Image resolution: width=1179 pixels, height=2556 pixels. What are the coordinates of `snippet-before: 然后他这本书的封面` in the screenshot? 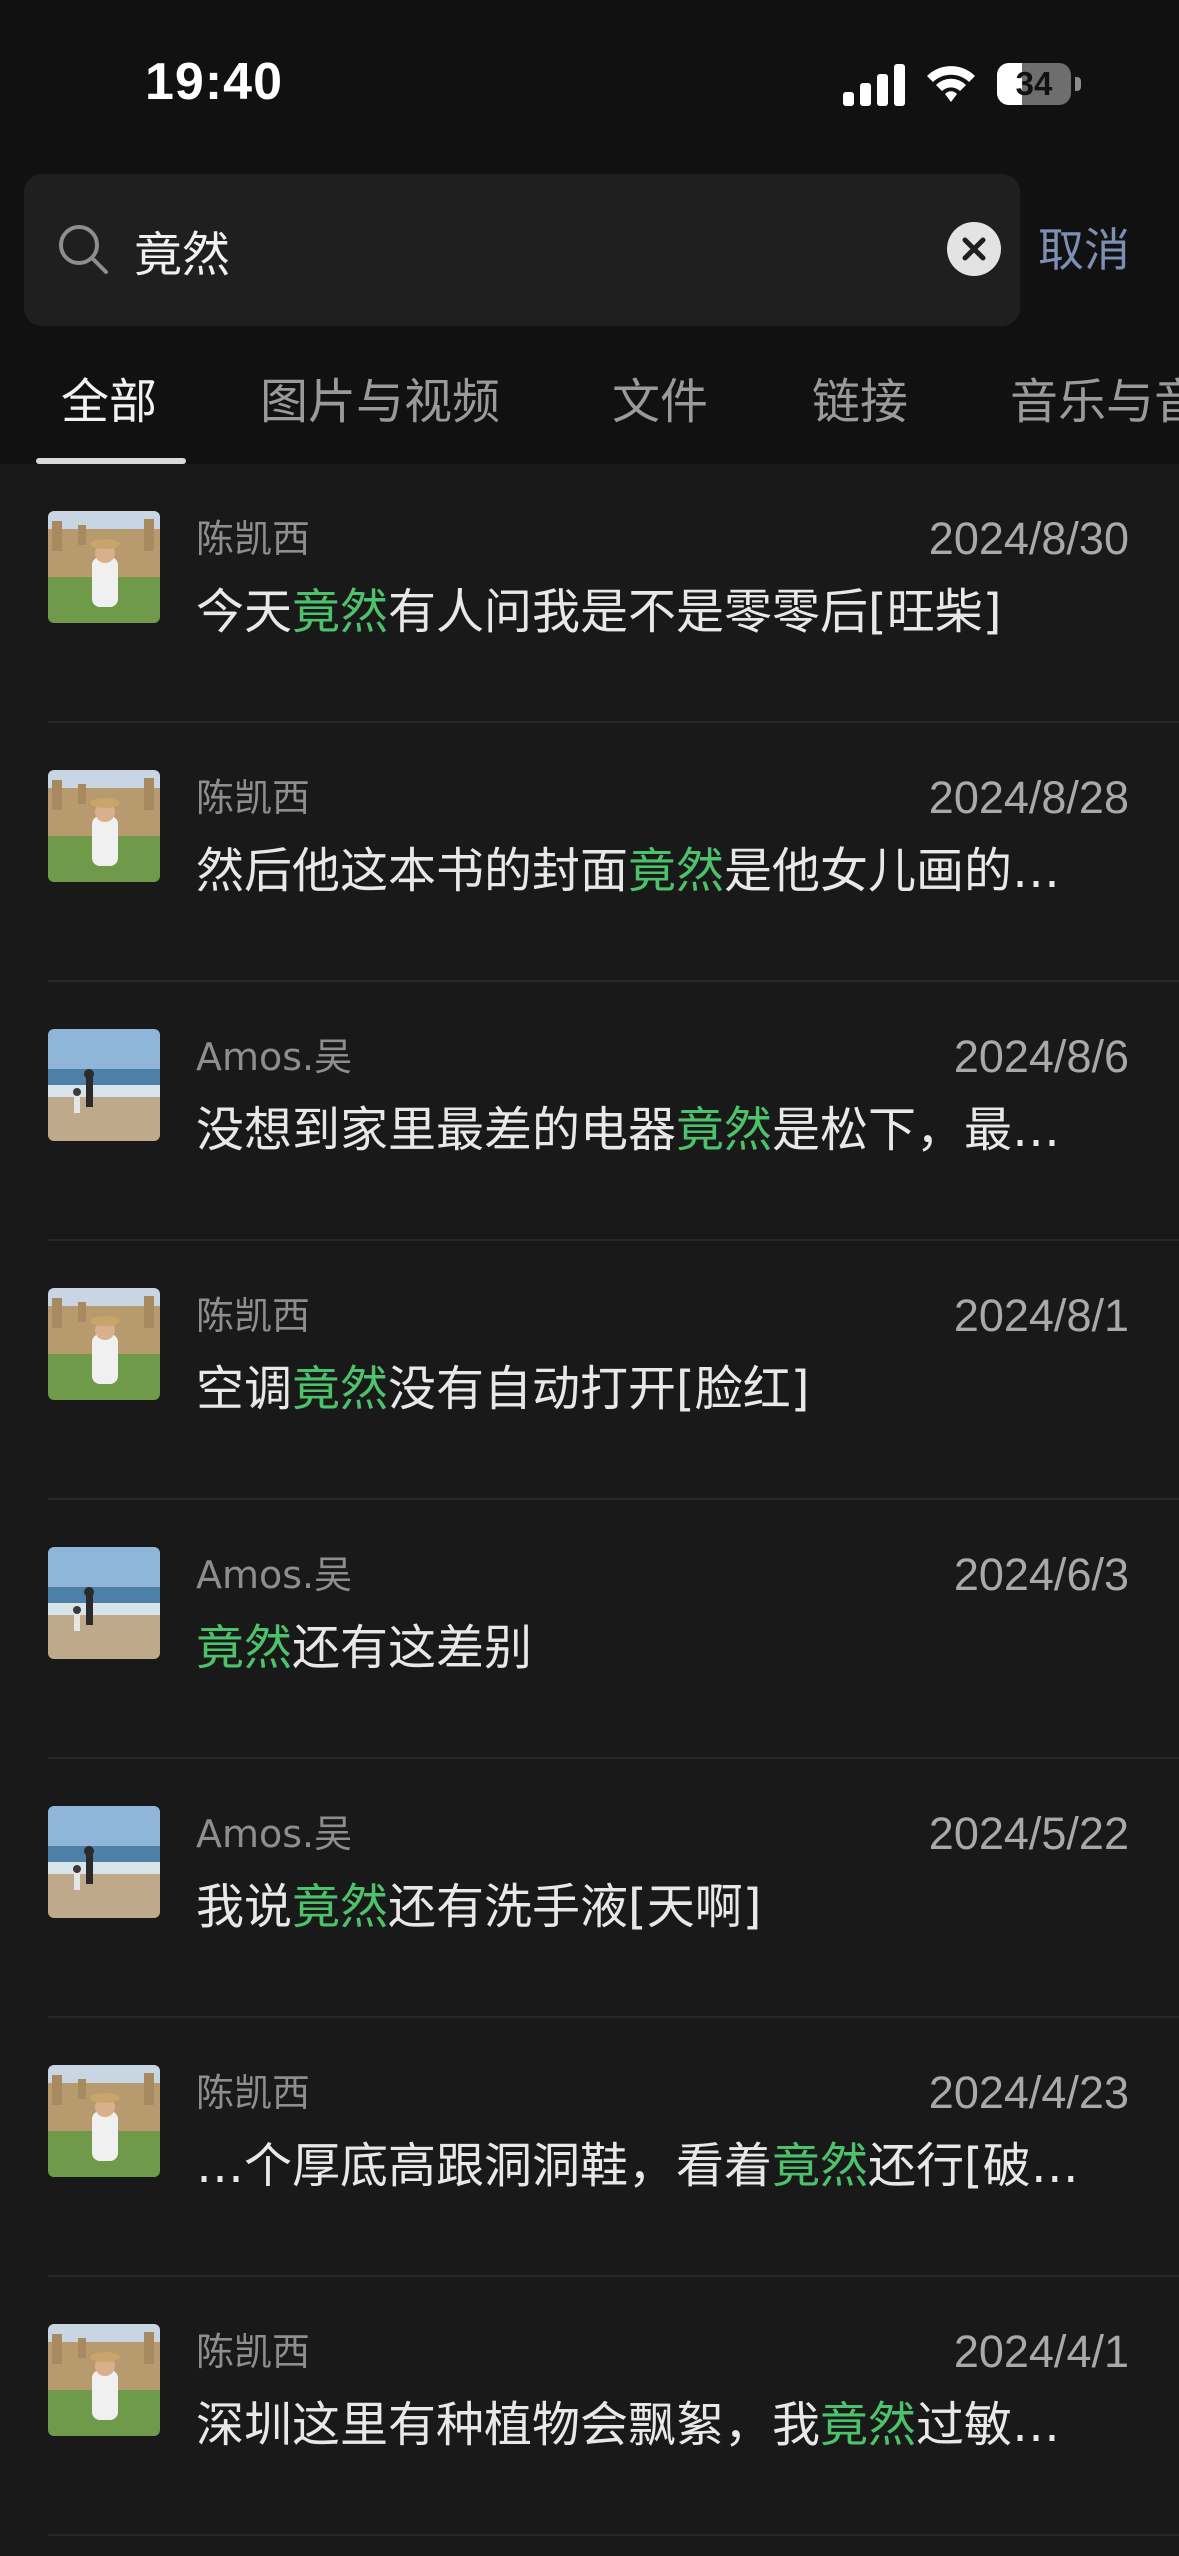 It's located at (412, 871).